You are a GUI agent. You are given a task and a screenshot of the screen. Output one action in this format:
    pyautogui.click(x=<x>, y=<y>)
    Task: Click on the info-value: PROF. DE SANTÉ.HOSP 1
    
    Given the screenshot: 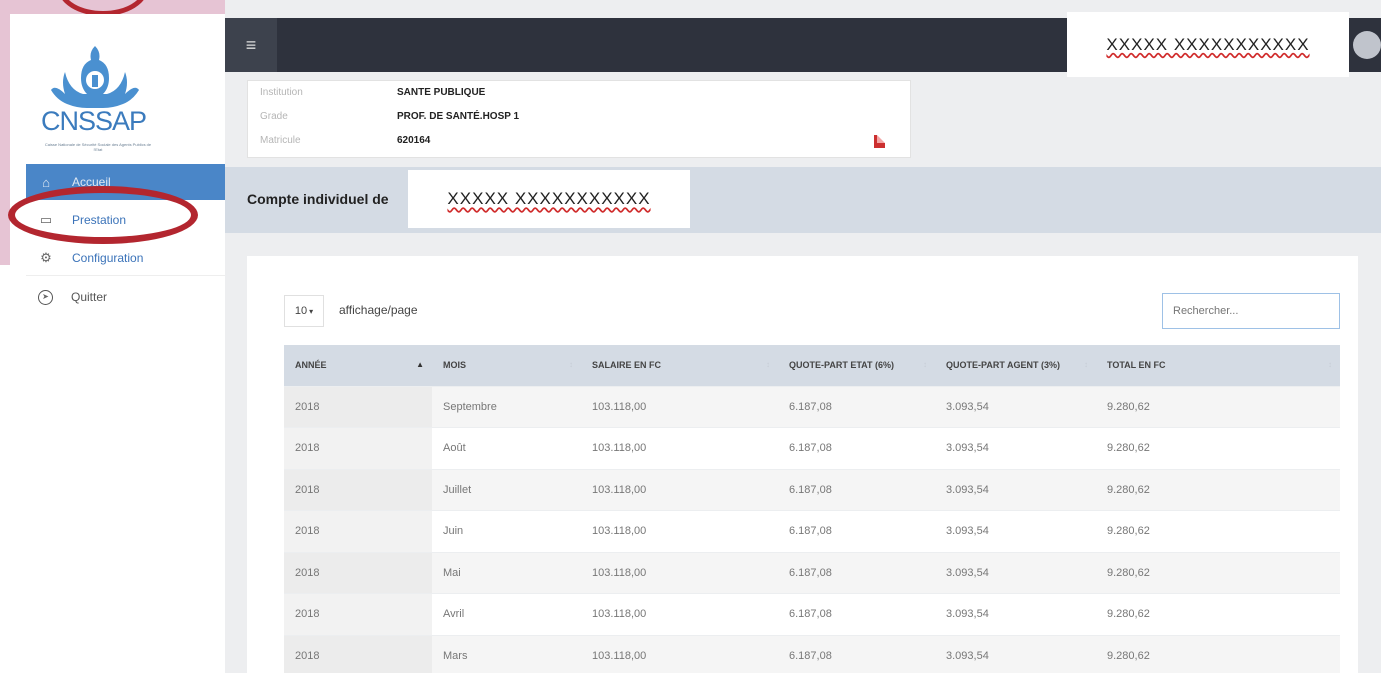 What is the action you would take?
    pyautogui.click(x=458, y=116)
    